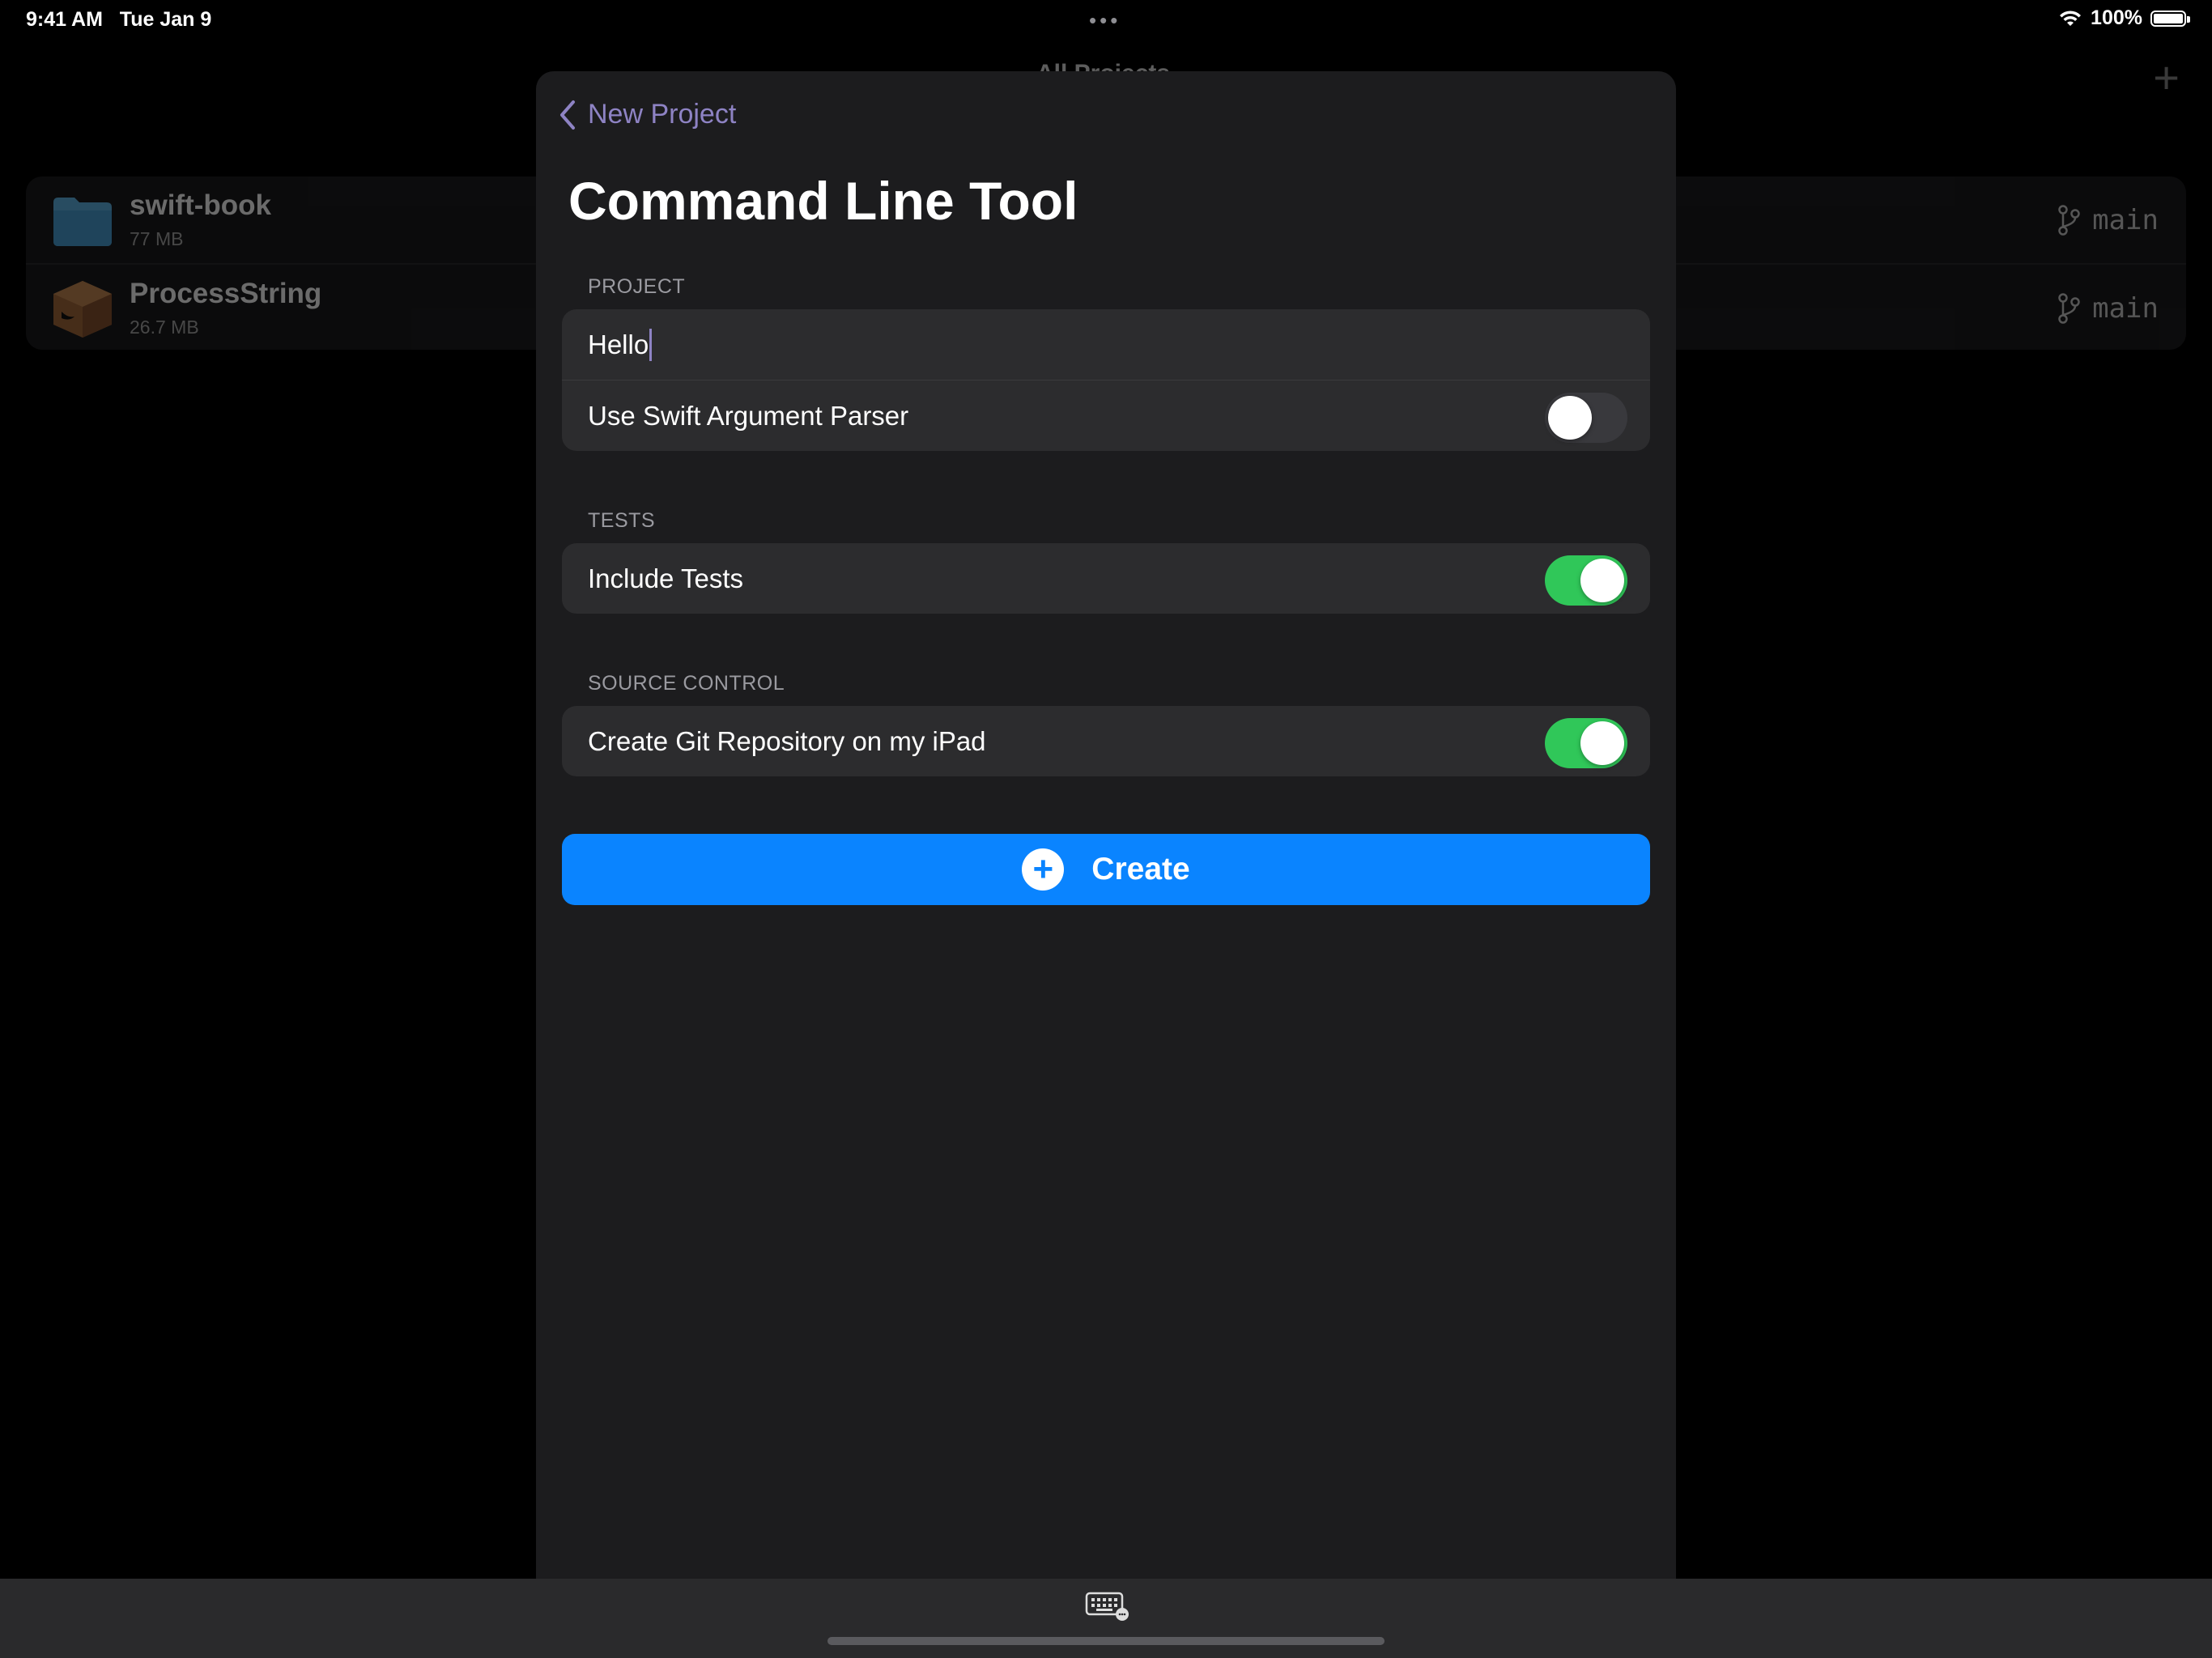  Describe the element at coordinates (1106, 1641) in the screenshot. I see `home-indicator` at that location.